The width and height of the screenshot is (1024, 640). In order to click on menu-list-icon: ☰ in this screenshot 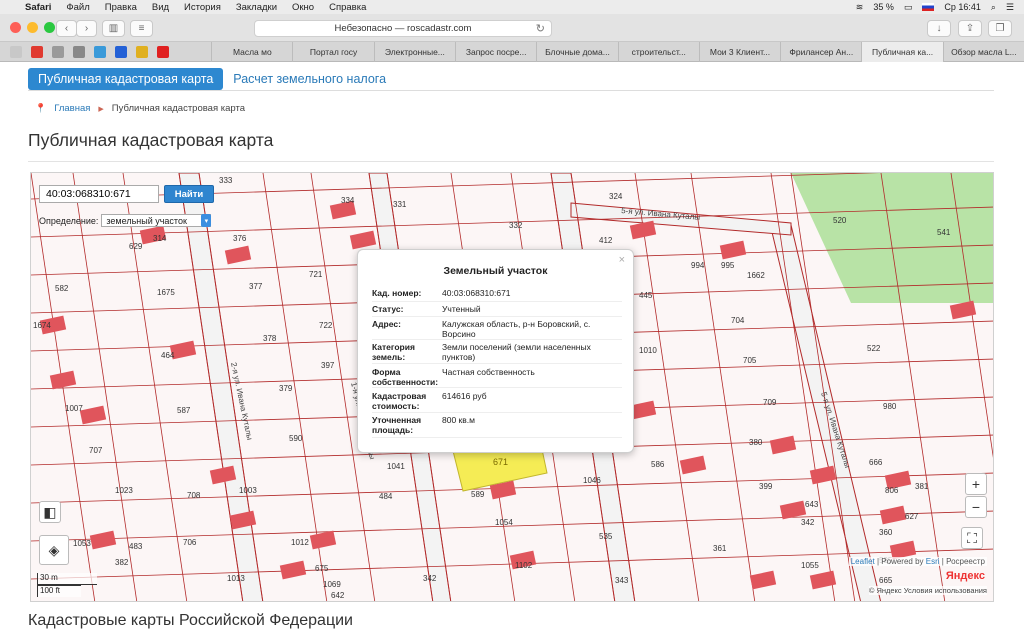, I will do `click(1010, 7)`.